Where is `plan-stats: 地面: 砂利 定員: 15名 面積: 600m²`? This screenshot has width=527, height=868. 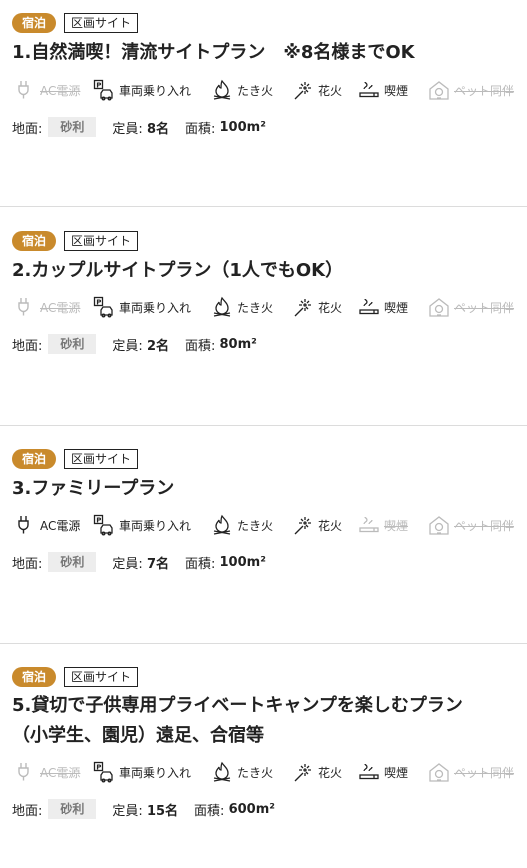
plan-stats: 地面: 砂利 定員: 15名 面積: 600m² is located at coordinates (143, 809).